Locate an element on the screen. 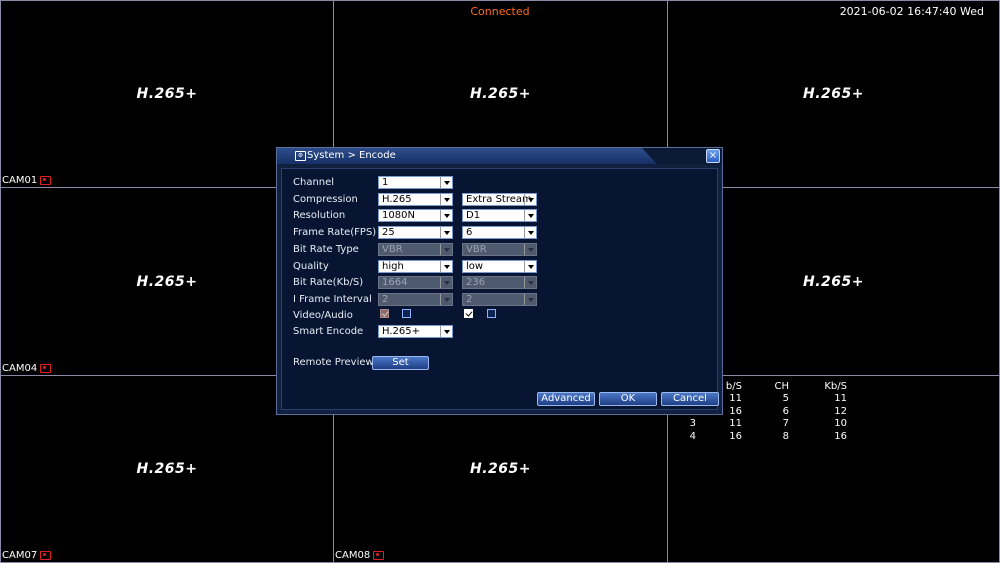 Image resolution: width=1000 pixels, height=563 pixels. extra-bit-rate-select: 236 is located at coordinates (499, 282).